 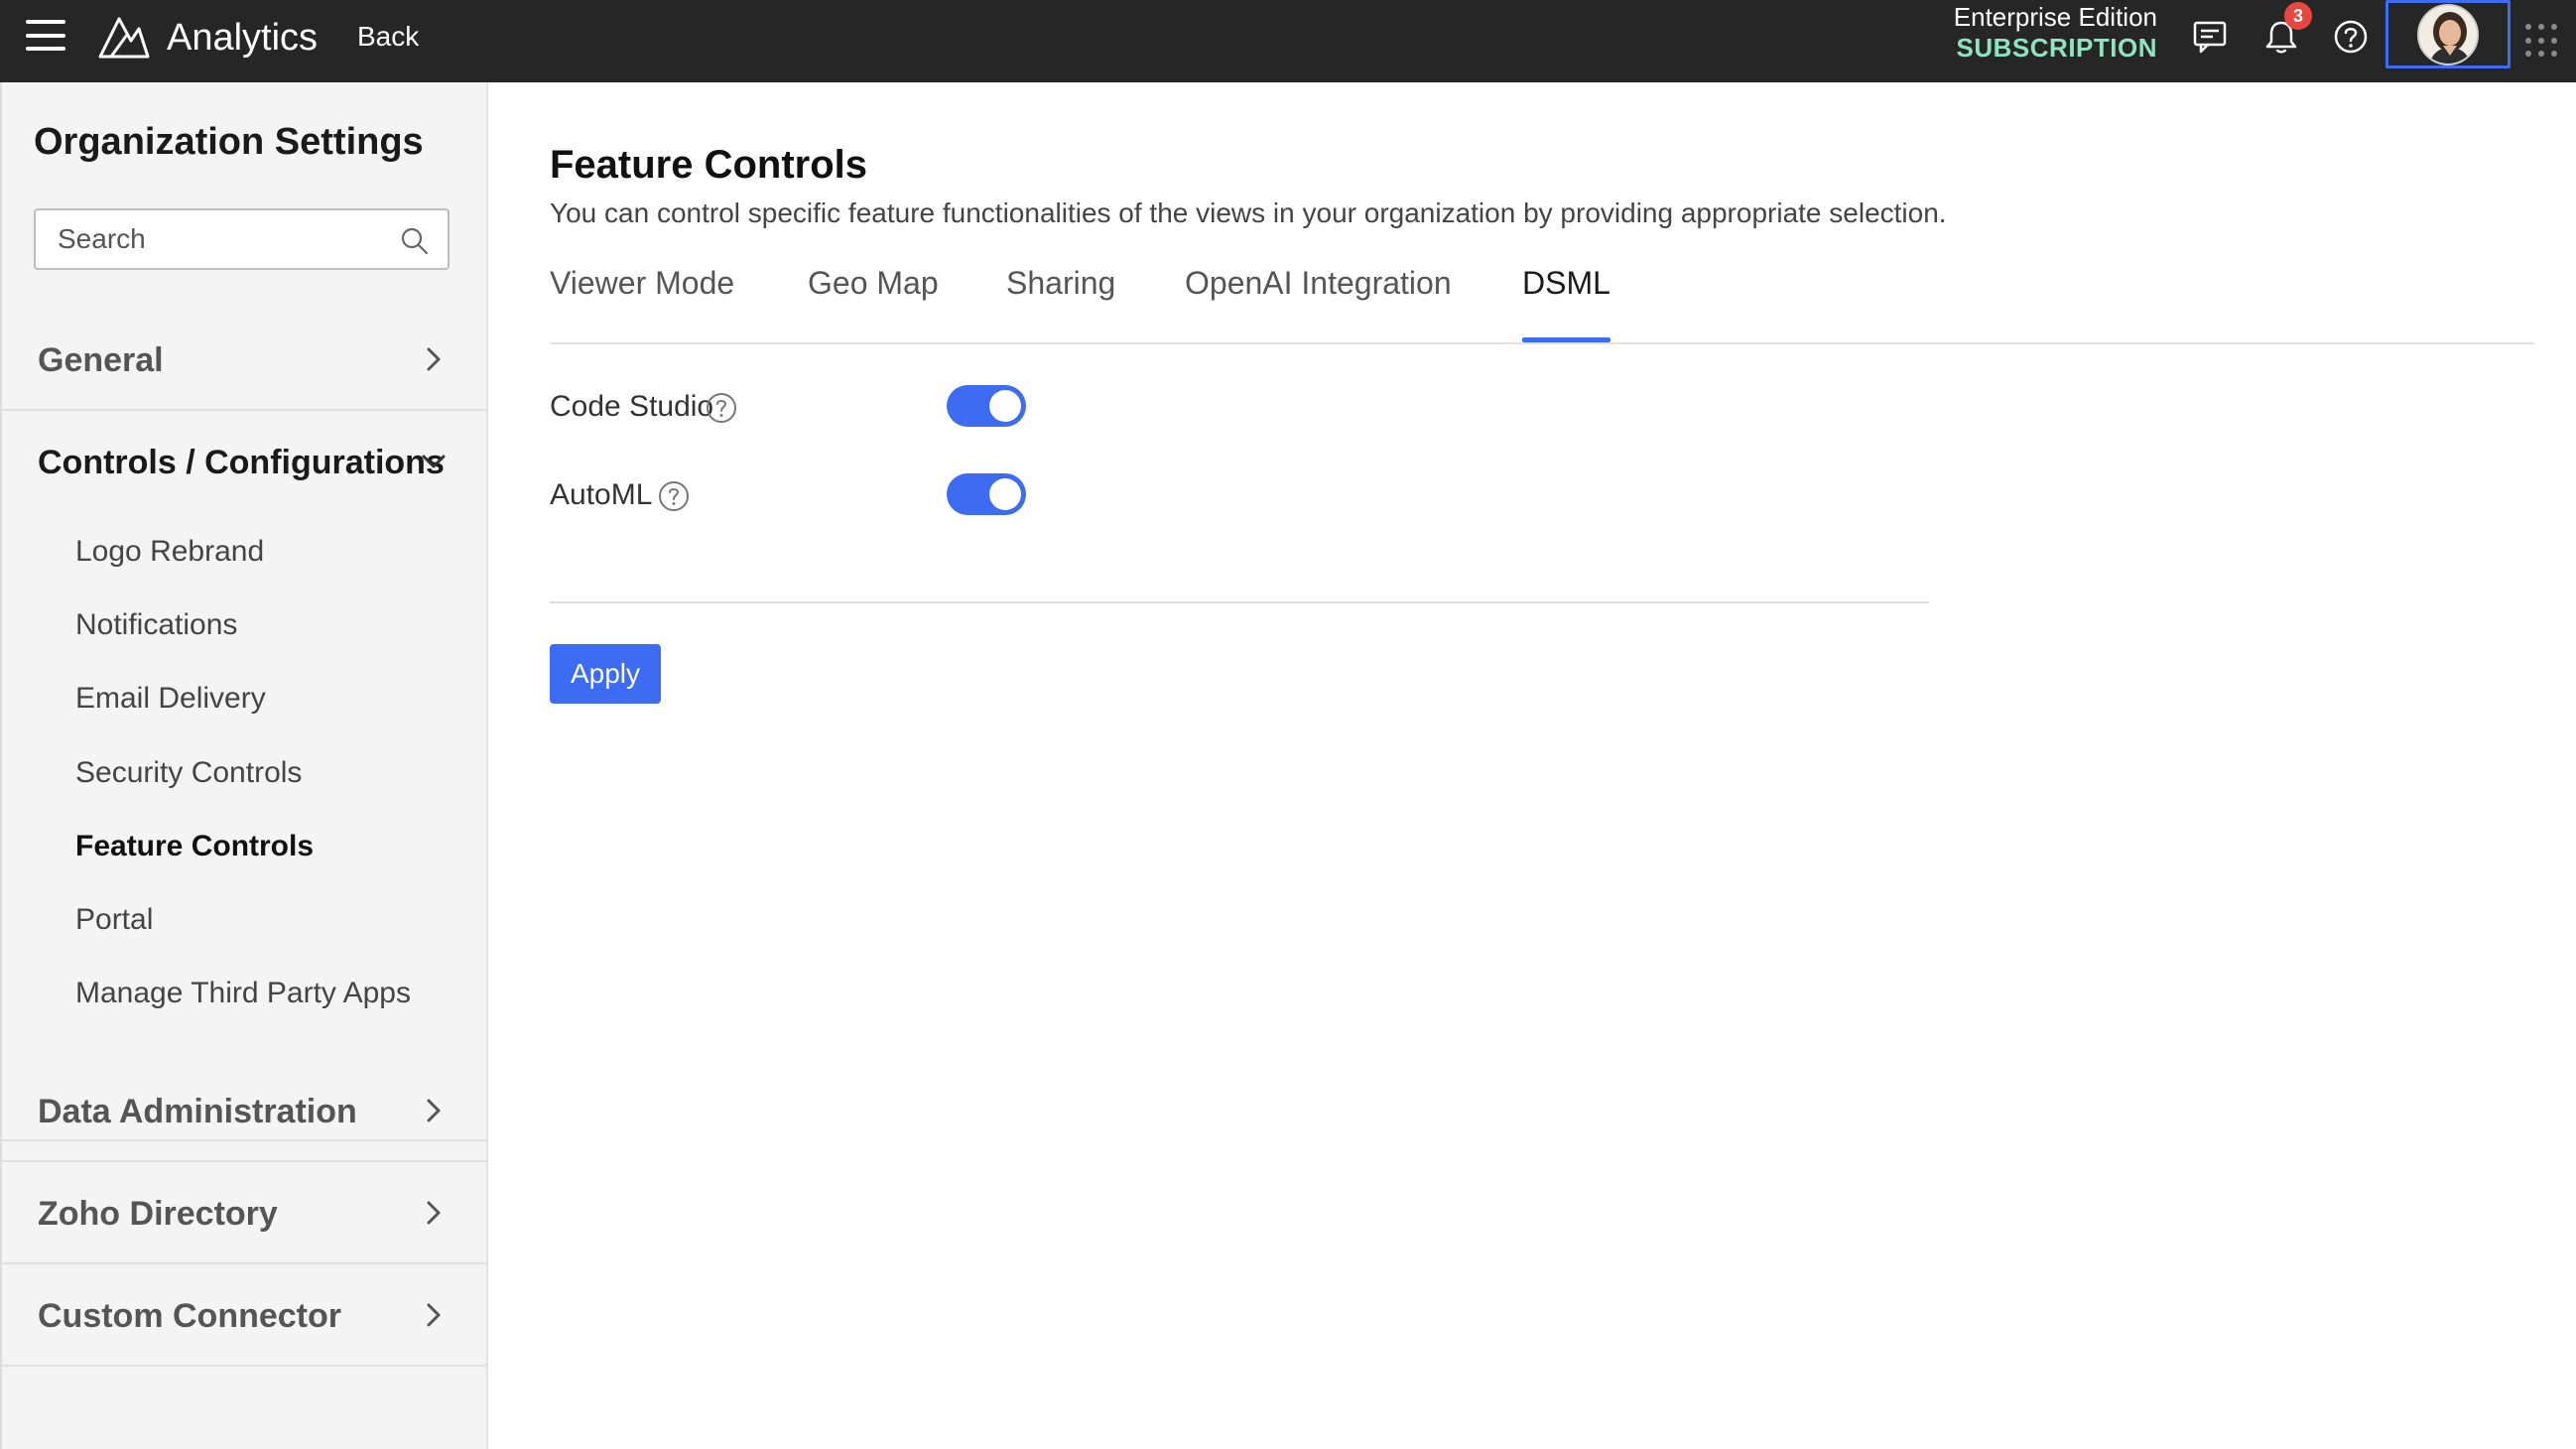 What do you see at coordinates (225, 239) in the screenshot?
I see `search-input` at bounding box center [225, 239].